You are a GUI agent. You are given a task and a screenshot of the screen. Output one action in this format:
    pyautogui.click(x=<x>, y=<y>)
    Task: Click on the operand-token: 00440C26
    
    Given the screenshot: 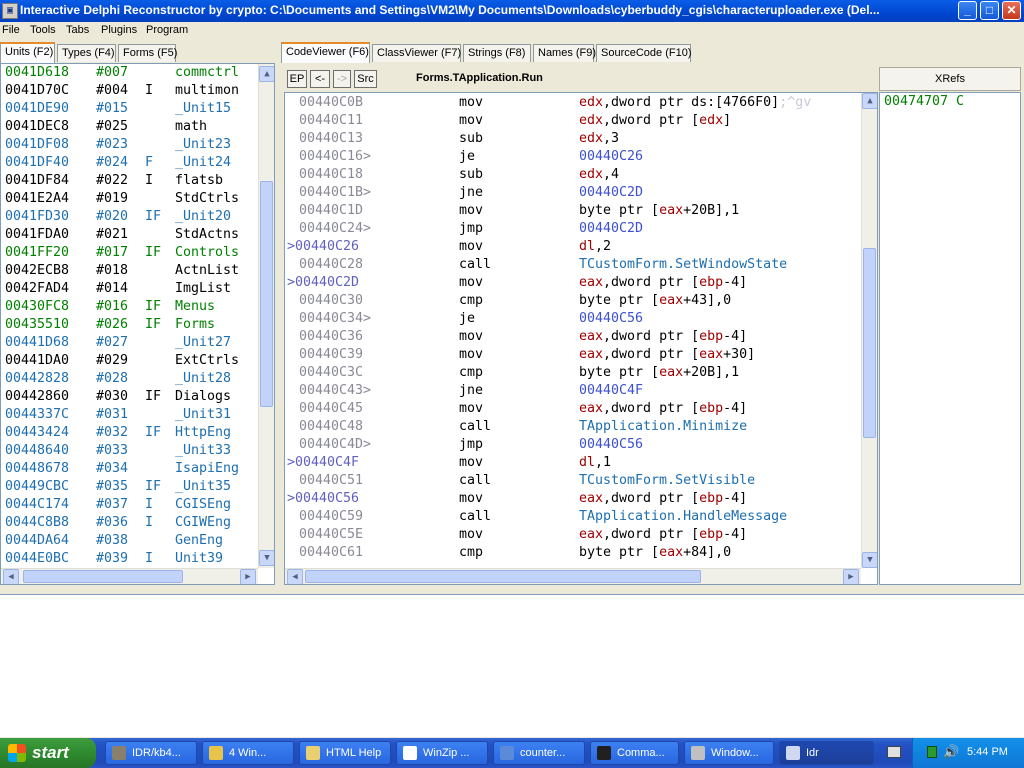 What is the action you would take?
    pyautogui.click(x=611, y=156)
    